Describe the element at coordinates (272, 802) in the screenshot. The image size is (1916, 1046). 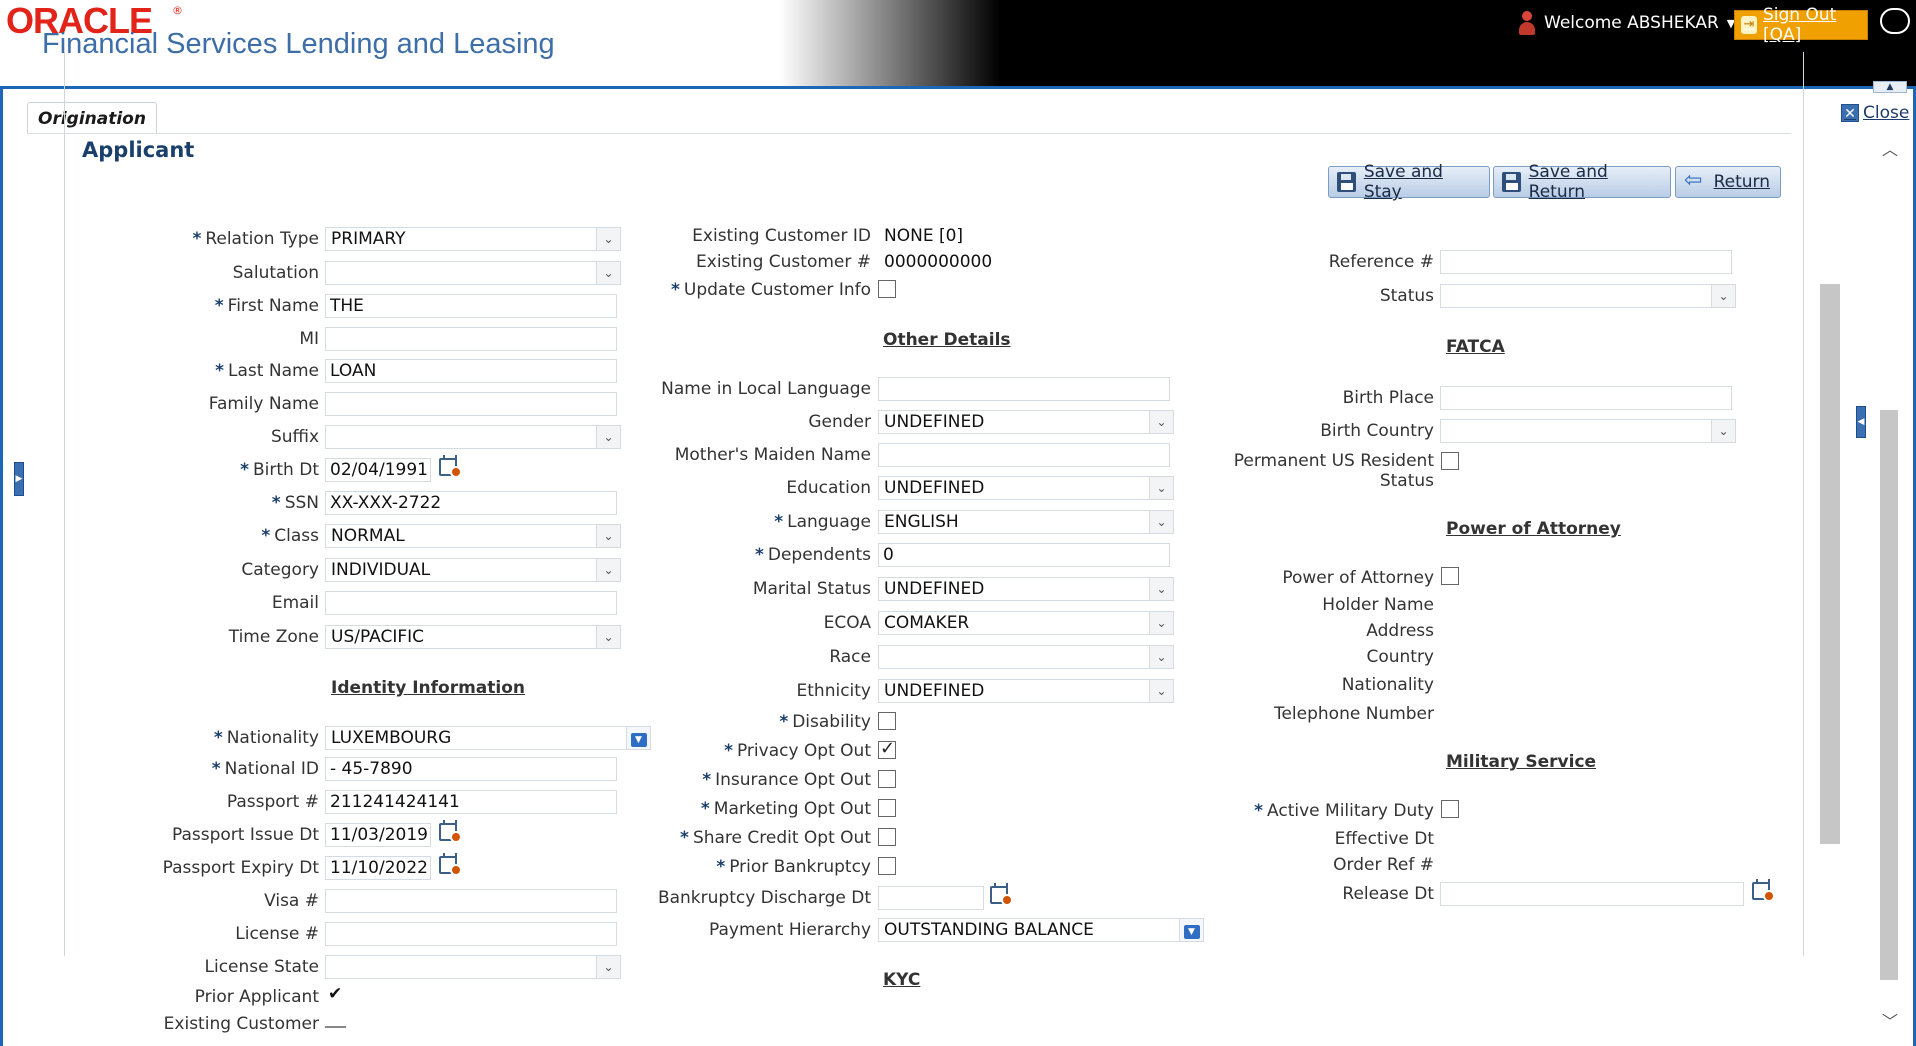
I see `passport-label: Passport #` at that location.